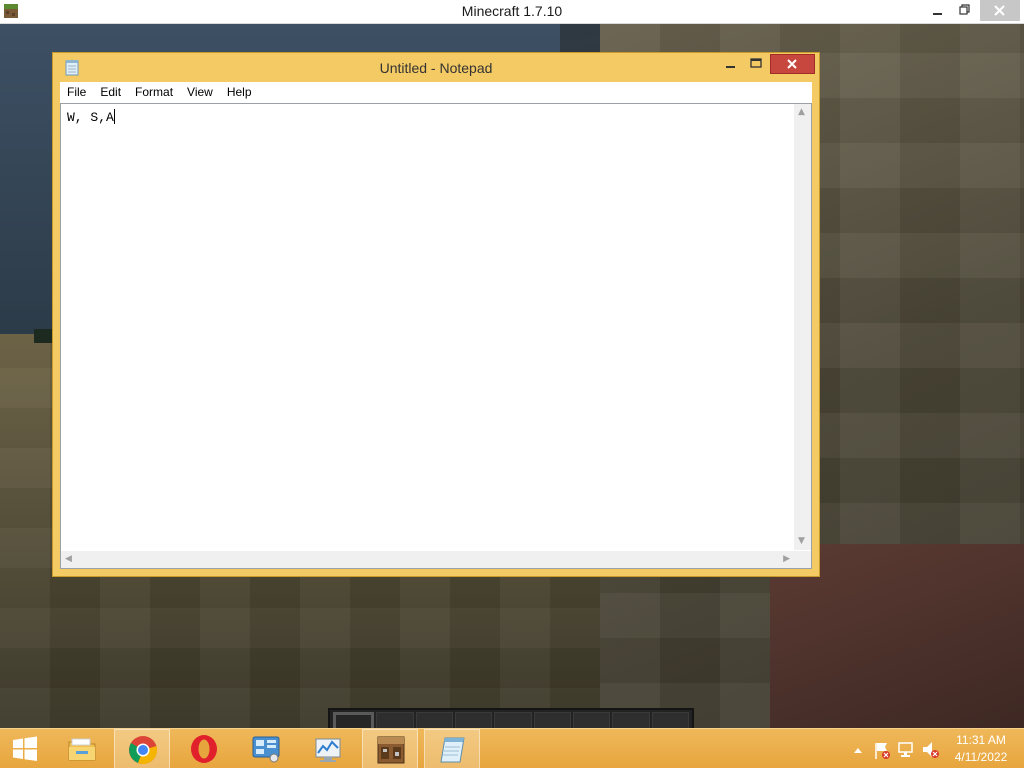 The height and width of the screenshot is (768, 1024). I want to click on minecraft-window-title: Minecraft 1.7.10, so click(512, 11).